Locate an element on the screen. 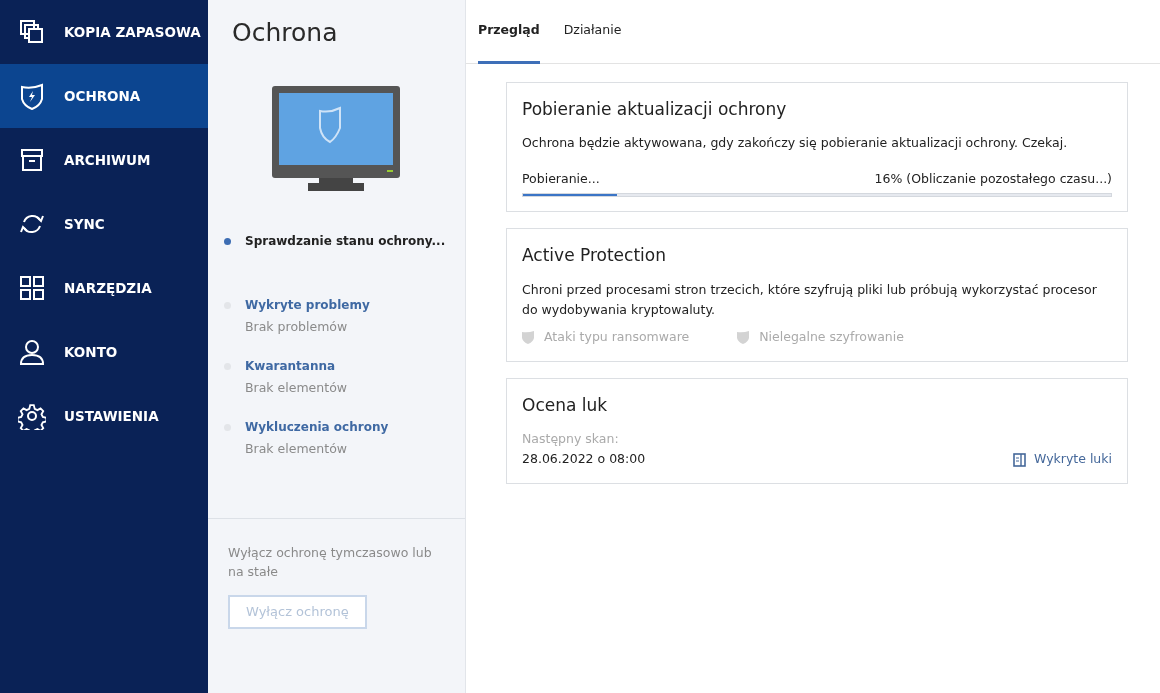 This screenshot has width=1160, height=693. status-link: Kwarantanna is located at coordinates (296, 365).